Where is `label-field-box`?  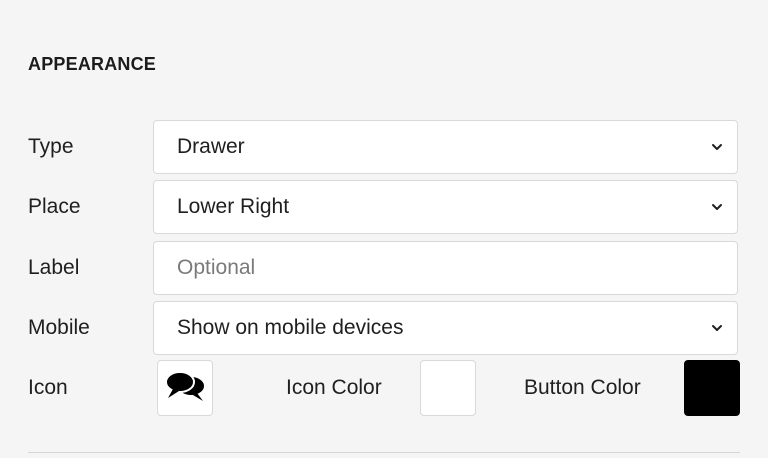
label-field-box is located at coordinates (445, 268).